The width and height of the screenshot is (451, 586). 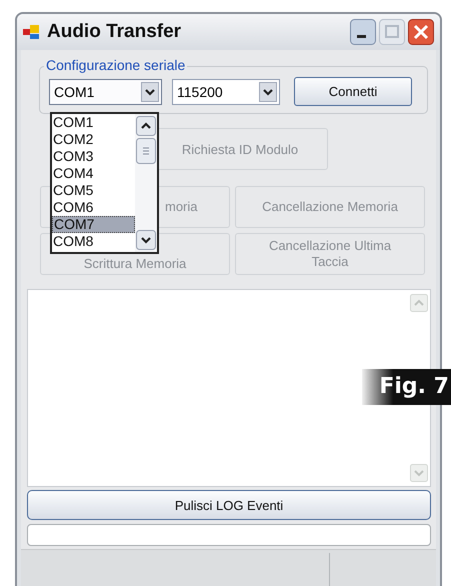 What do you see at coordinates (406, 387) in the screenshot?
I see `figure-label: Fig. 7` at bounding box center [406, 387].